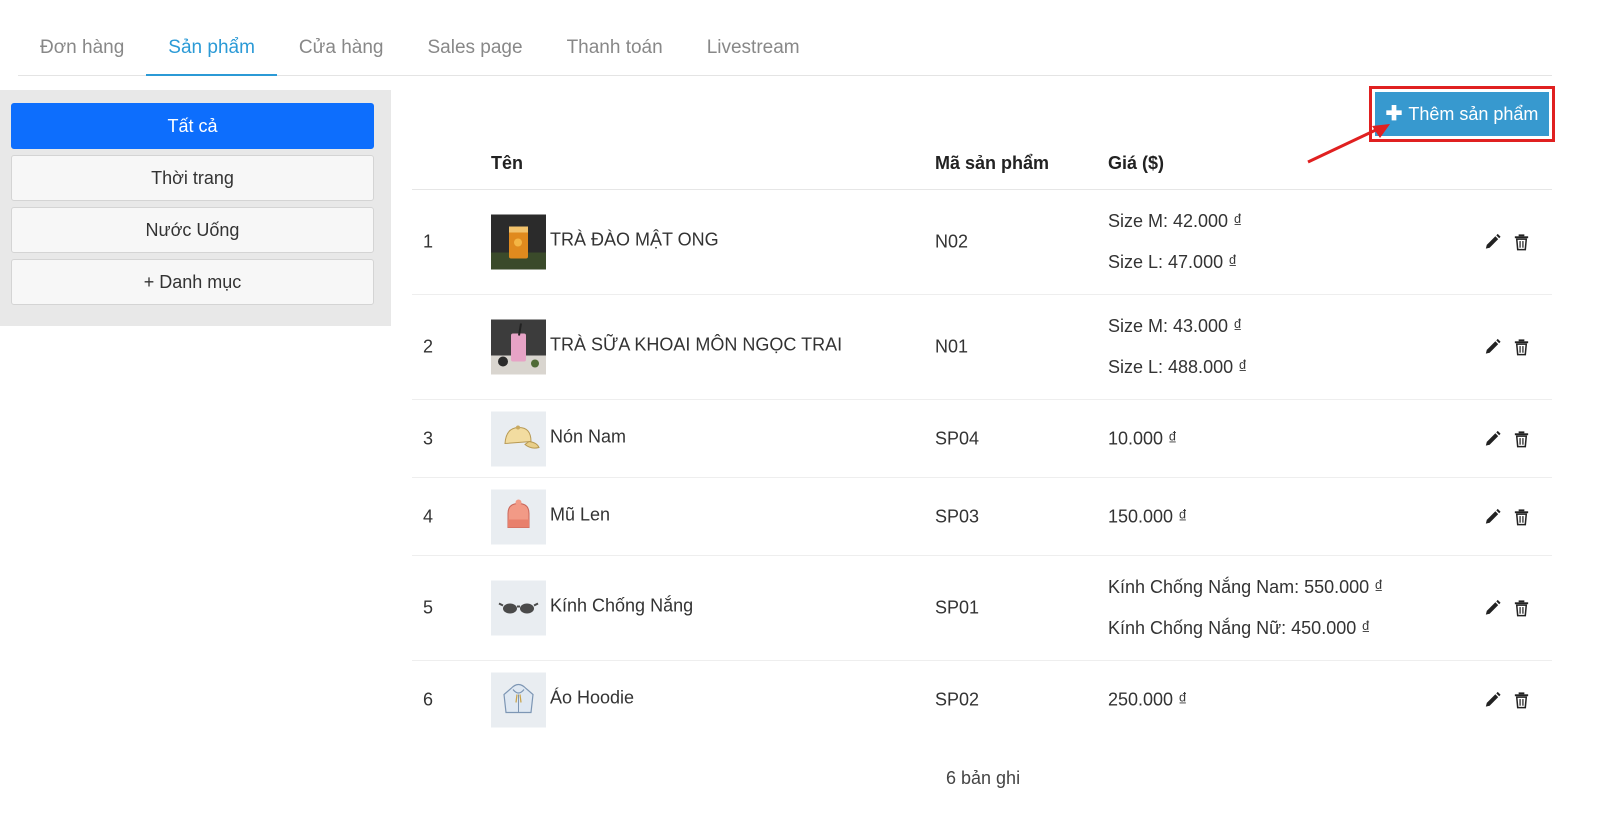  What do you see at coordinates (1175, 221) in the screenshot?
I see `price-line: Size M: 42.000 ₫` at bounding box center [1175, 221].